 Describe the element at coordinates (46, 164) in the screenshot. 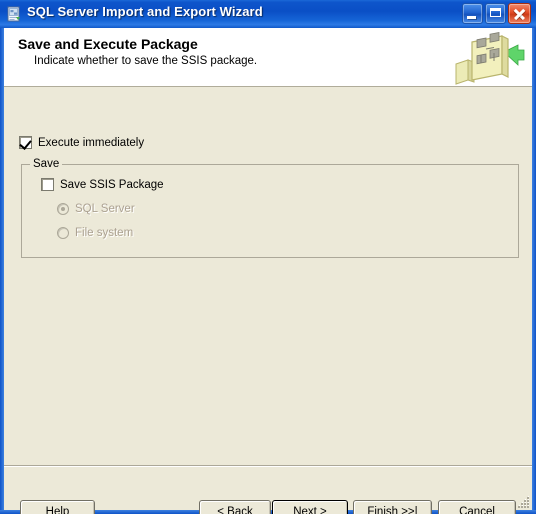

I see `save-group-legend: Save` at that location.